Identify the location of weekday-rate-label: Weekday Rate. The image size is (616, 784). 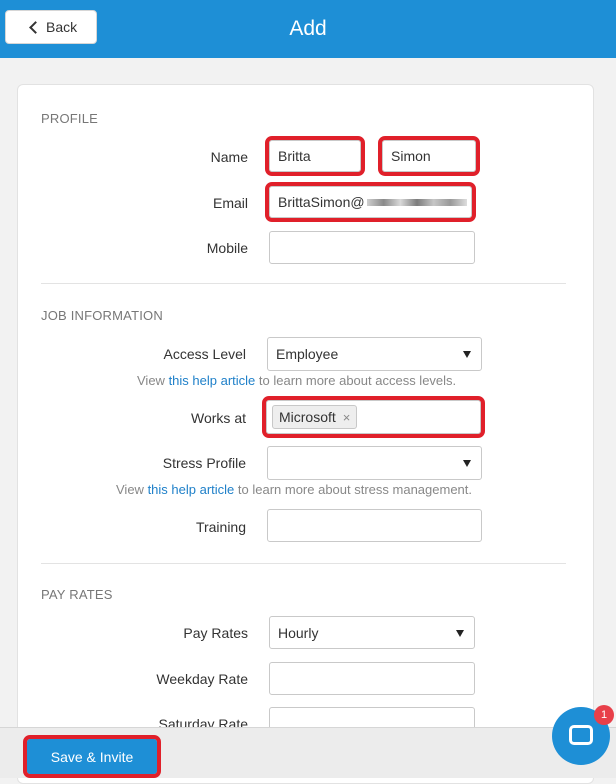
(202, 679).